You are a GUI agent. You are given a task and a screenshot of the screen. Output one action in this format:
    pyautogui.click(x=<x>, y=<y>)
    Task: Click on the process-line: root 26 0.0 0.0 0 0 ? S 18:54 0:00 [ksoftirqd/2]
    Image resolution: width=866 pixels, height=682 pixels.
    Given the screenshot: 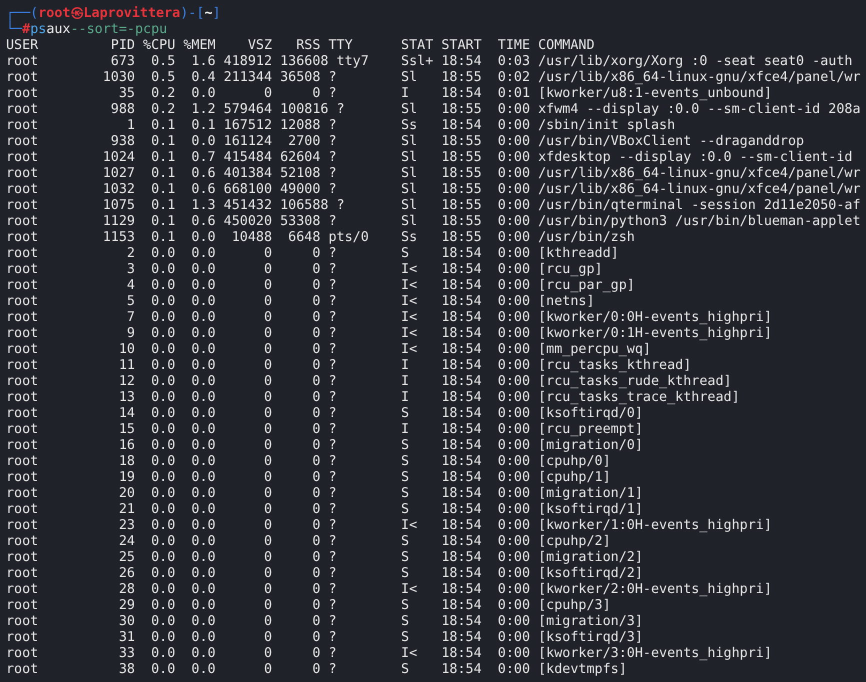 What is the action you would take?
    pyautogui.click(x=324, y=573)
    